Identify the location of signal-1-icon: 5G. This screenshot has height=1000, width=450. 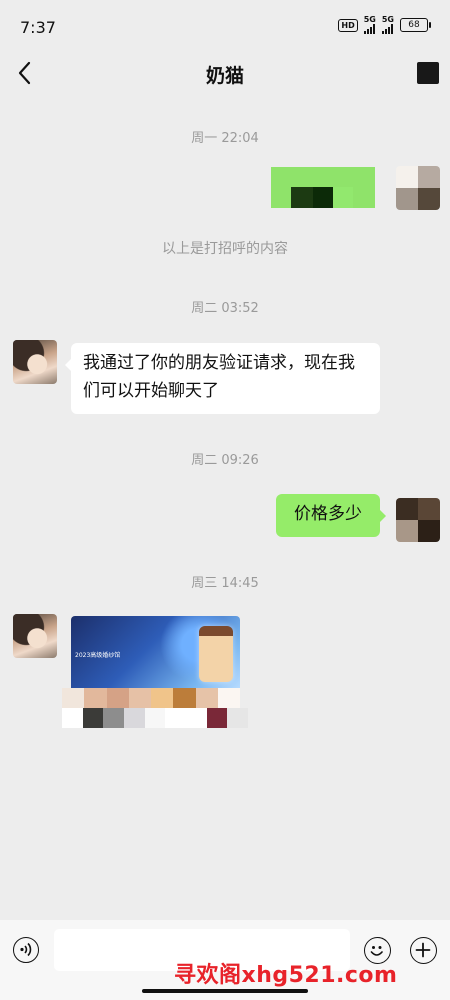
(369, 24).